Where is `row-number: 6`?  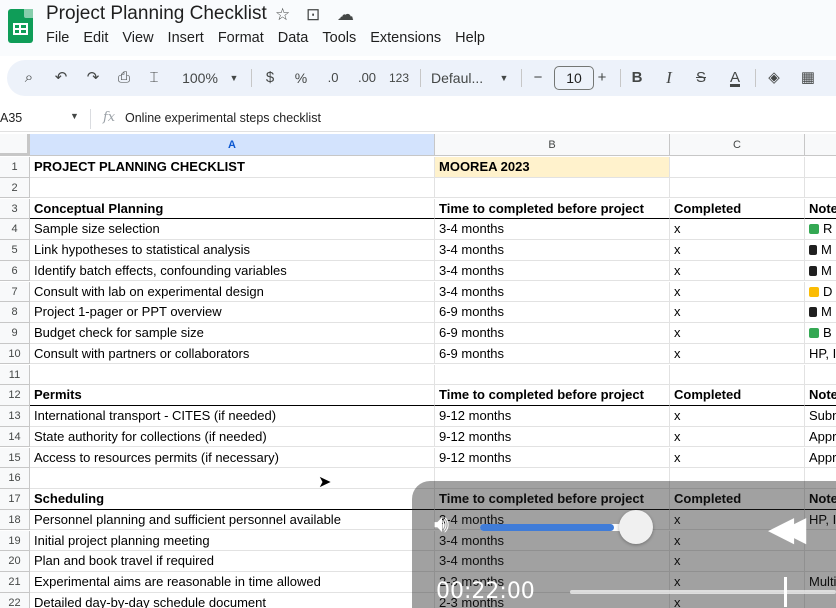
row-number: 6 is located at coordinates (15, 271).